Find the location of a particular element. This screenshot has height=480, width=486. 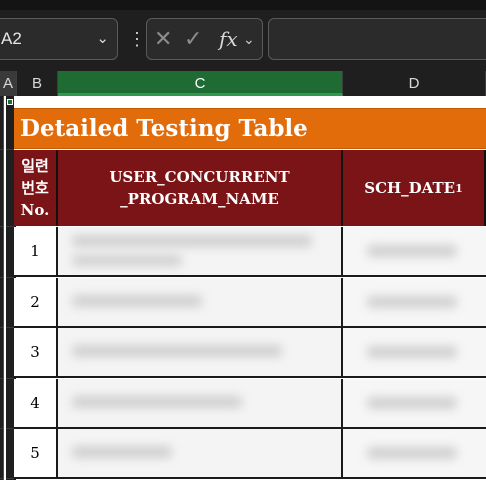

cancel-icon: ✕ is located at coordinates (163, 39).